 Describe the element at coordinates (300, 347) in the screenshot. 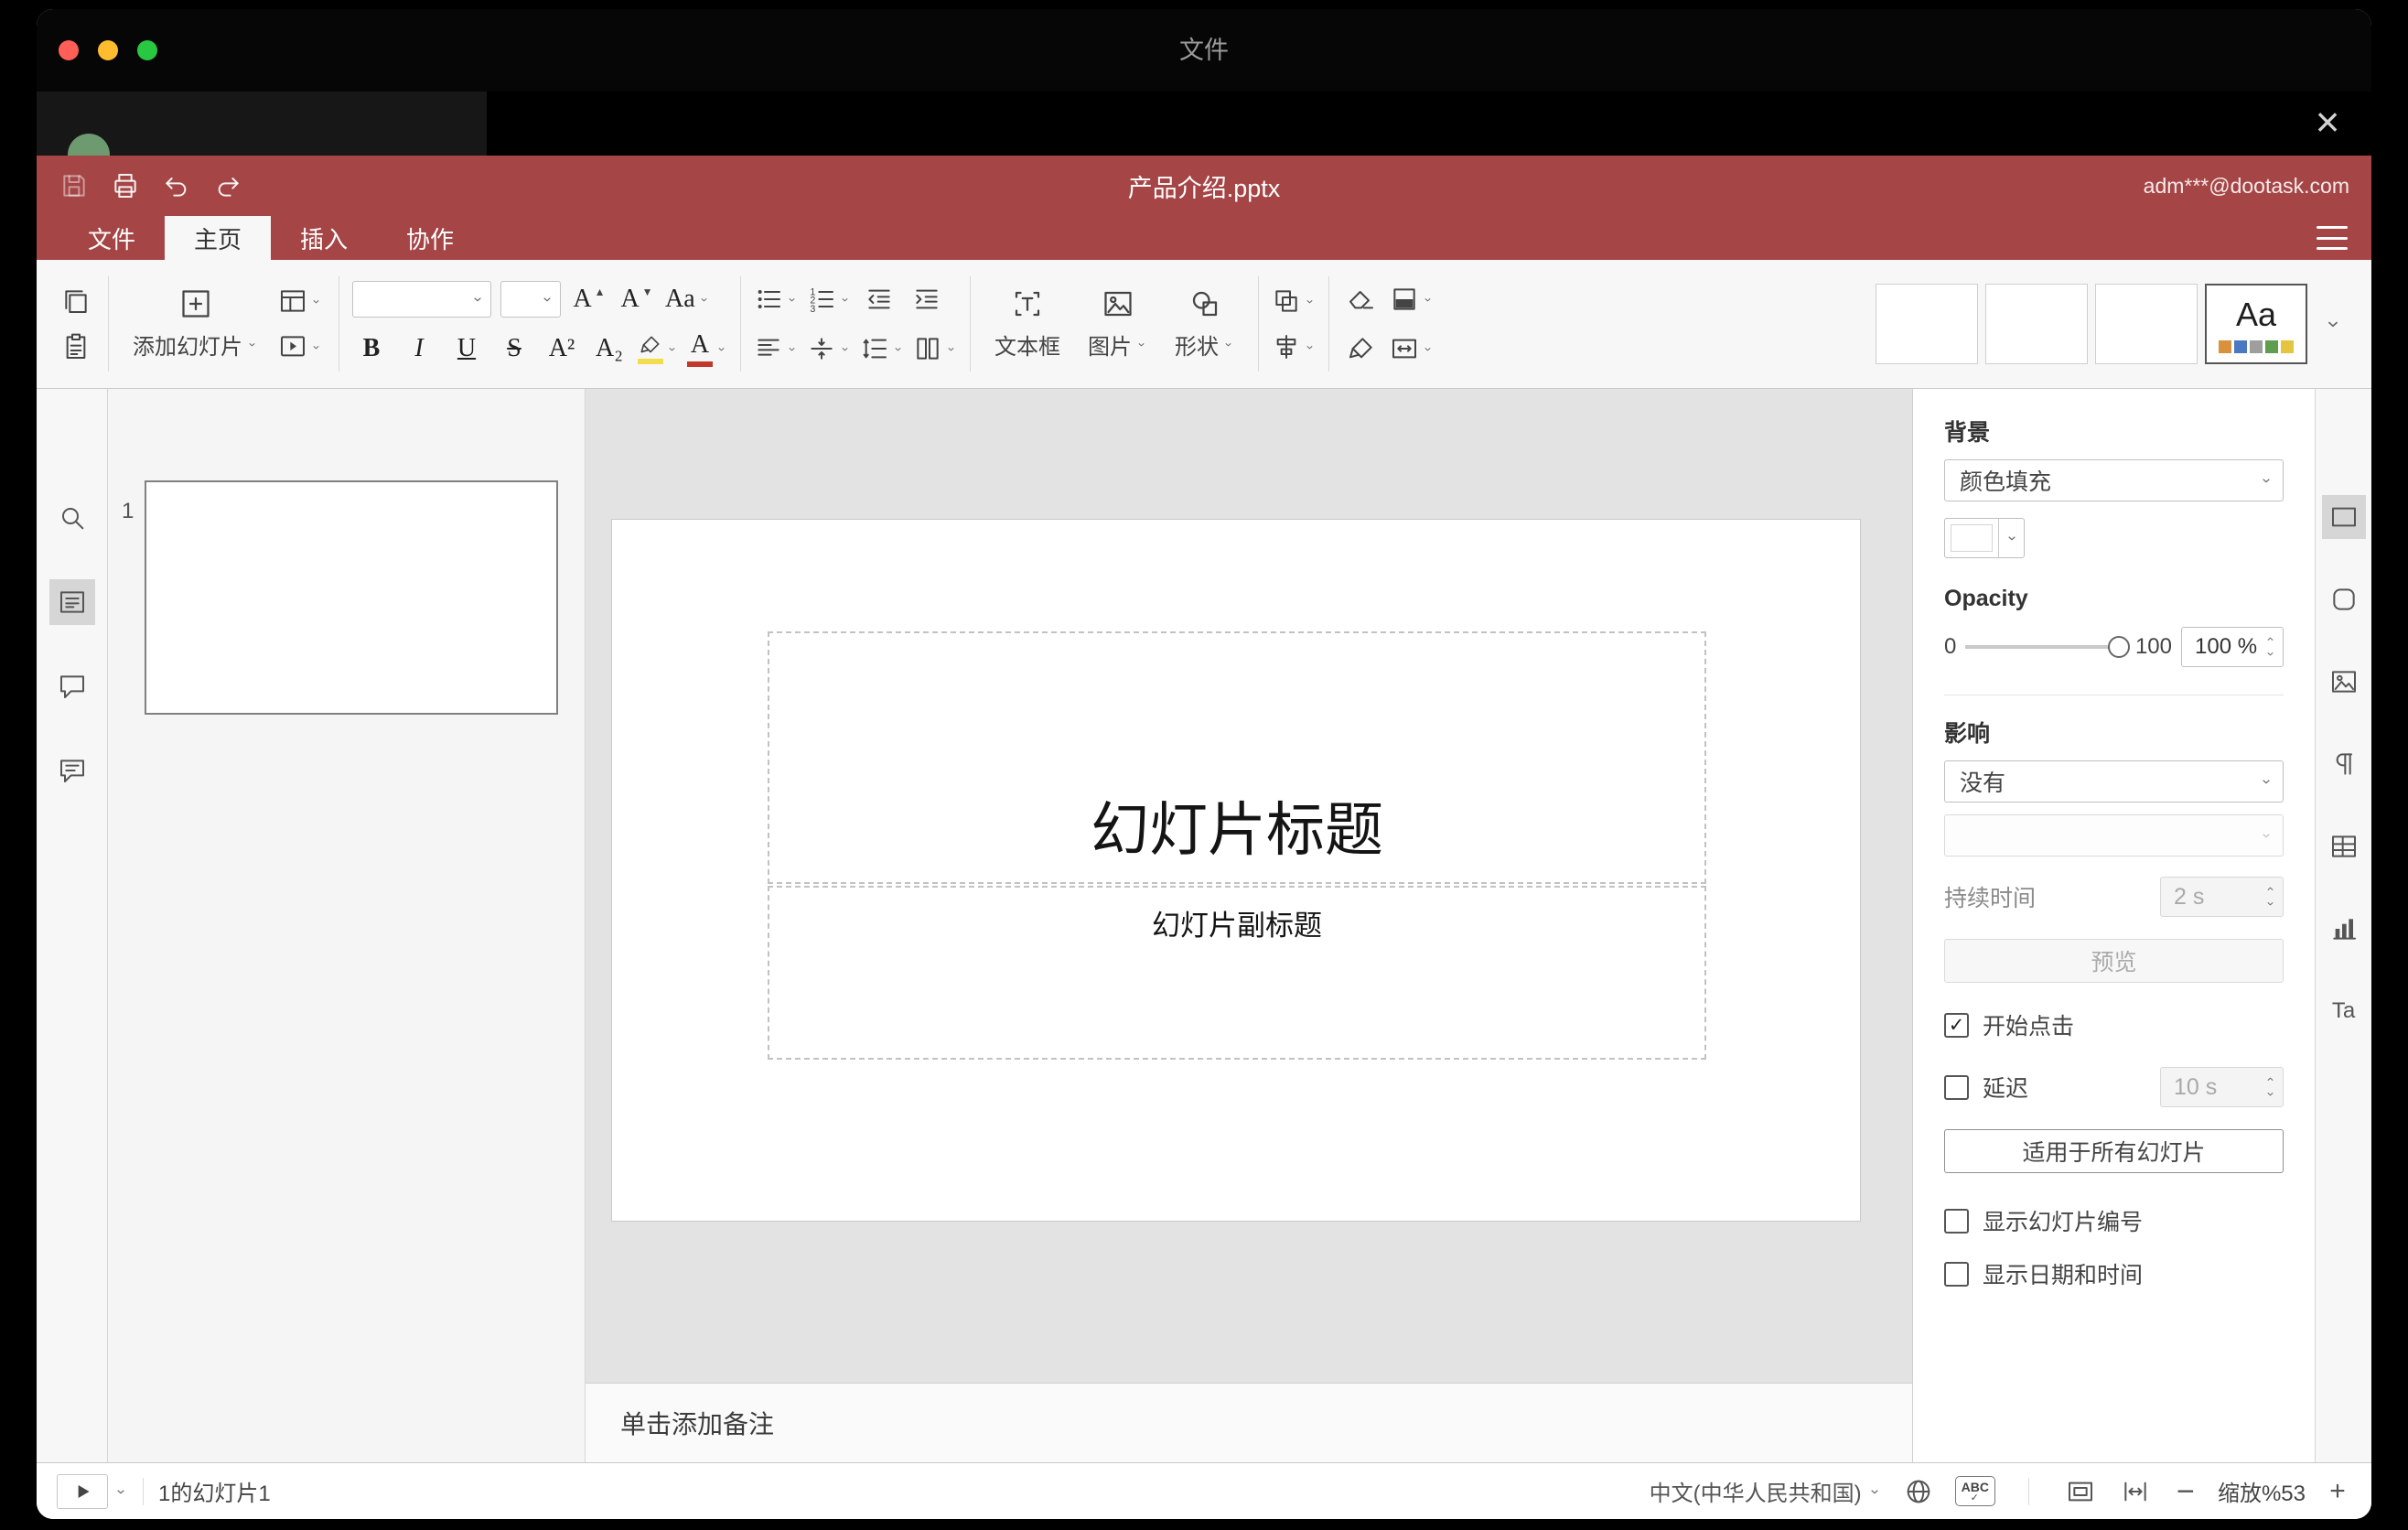

I see `start-slideshow-button` at that location.